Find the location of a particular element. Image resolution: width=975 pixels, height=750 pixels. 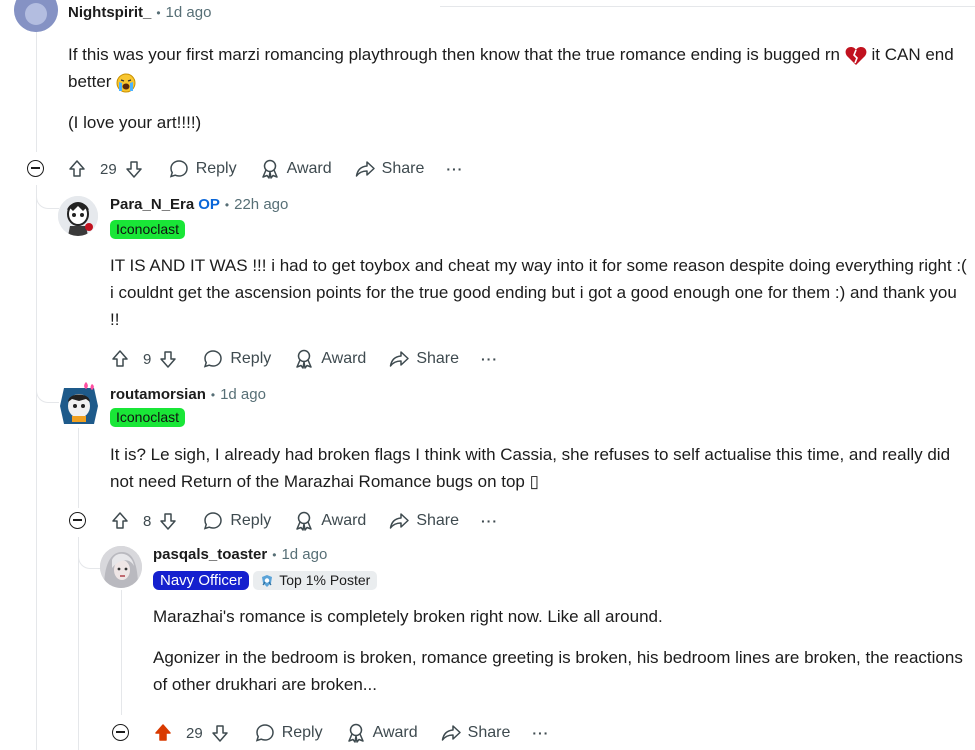

avatar-snoo-icon is located at coordinates (36, 16).